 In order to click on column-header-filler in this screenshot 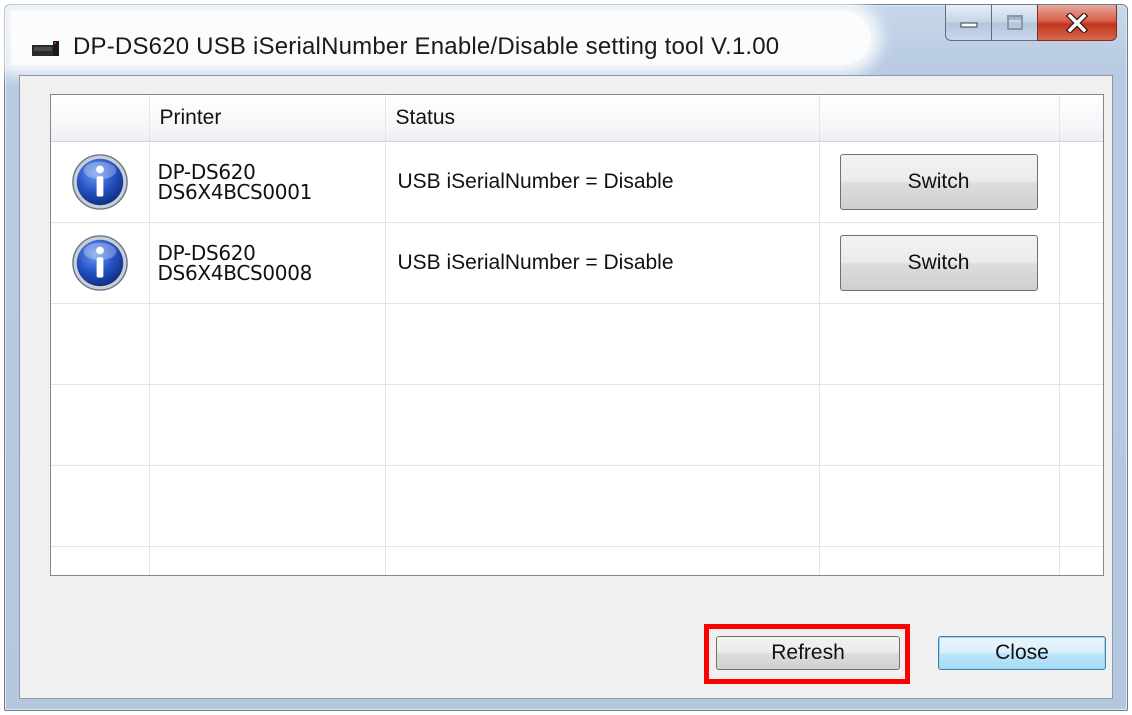, I will do `click(1081, 118)`.